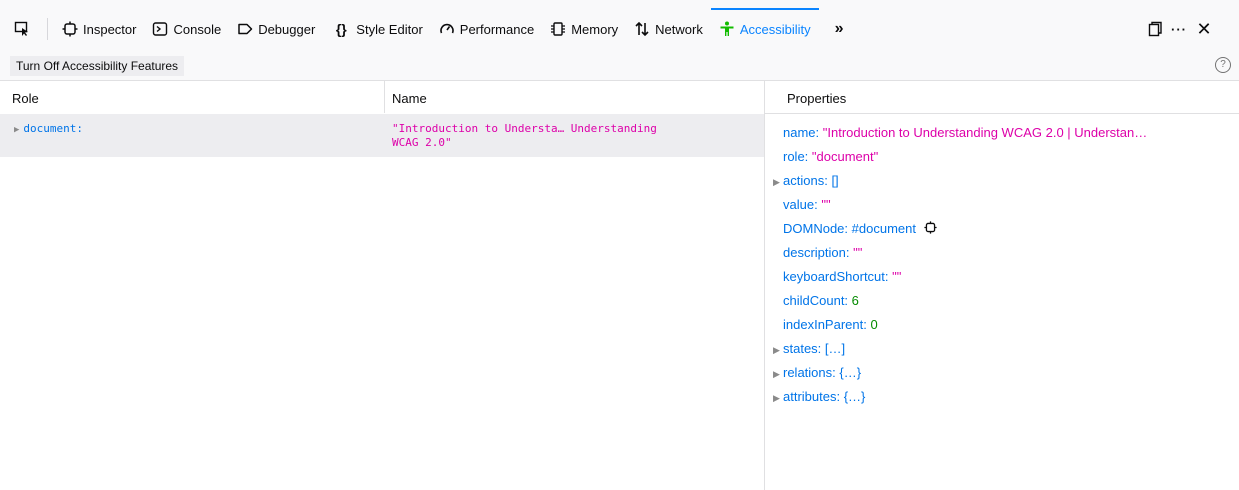 Image resolution: width=1239 pixels, height=490 pixels. Describe the element at coordinates (341, 29) in the screenshot. I see `style-editor-icon: {}` at that location.